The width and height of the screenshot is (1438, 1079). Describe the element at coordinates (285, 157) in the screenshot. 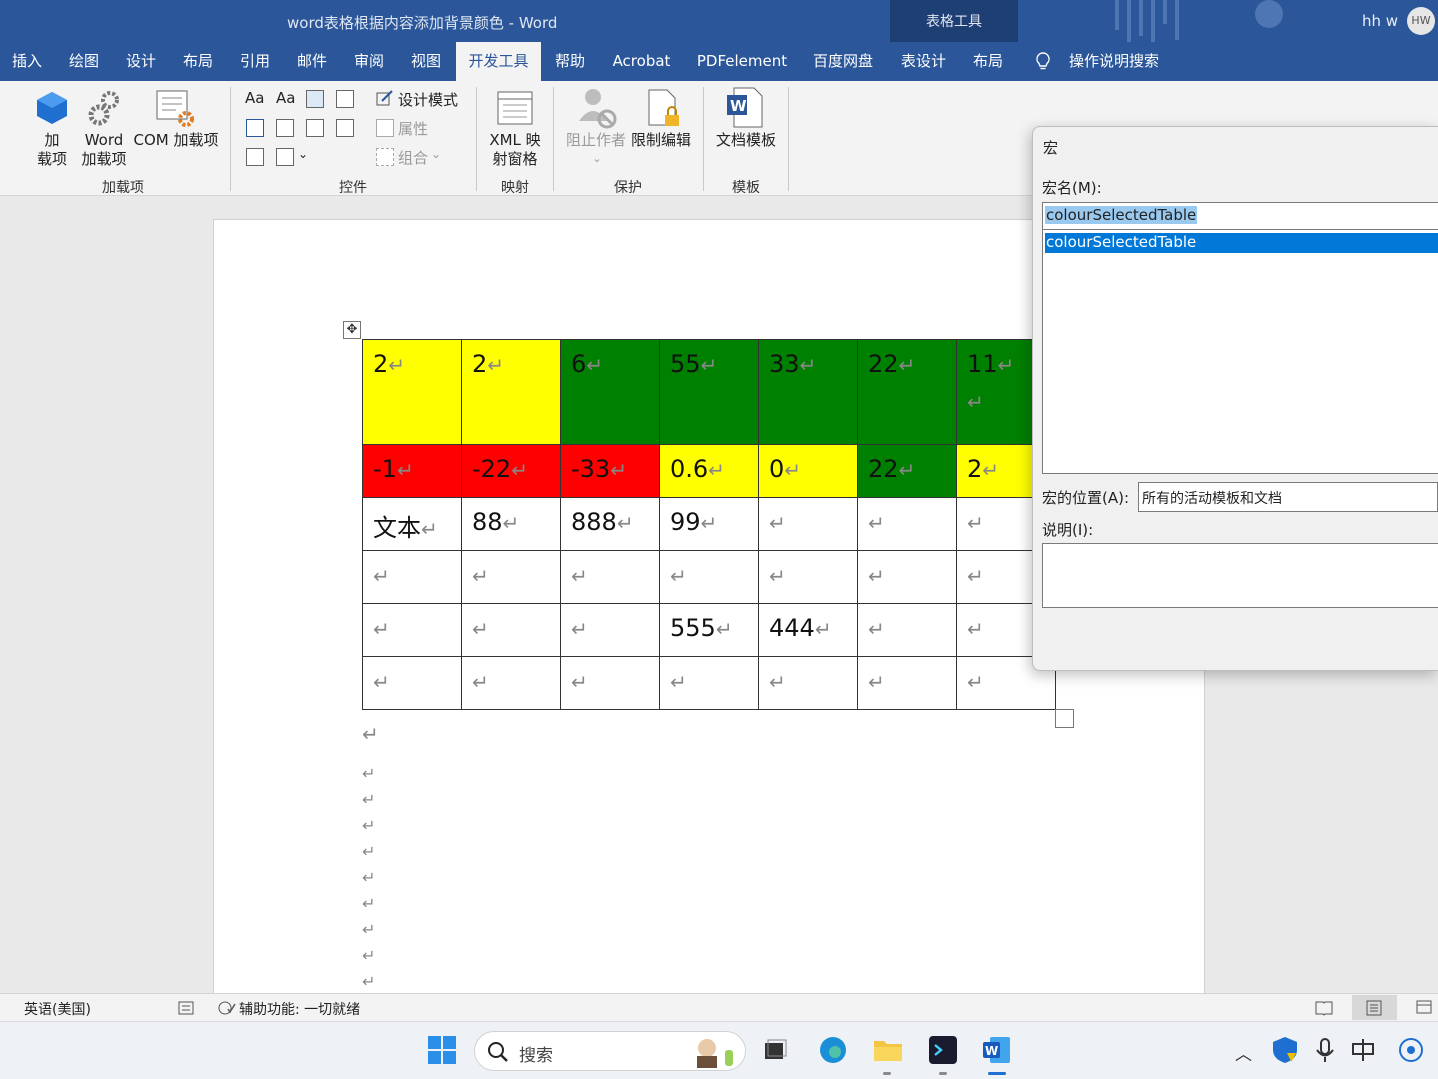

I see `legacy-tools-icon` at that location.